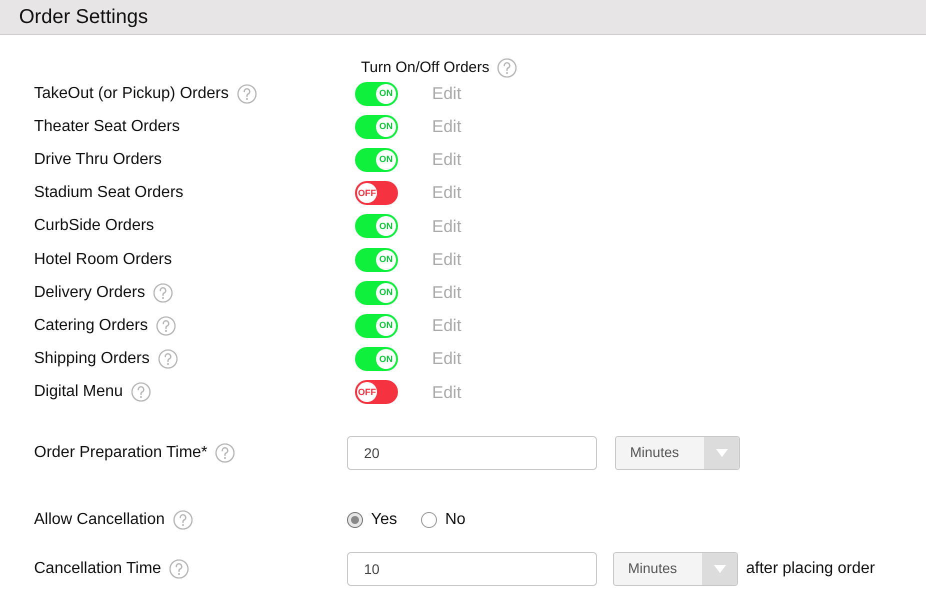  Describe the element at coordinates (472, 569) in the screenshot. I see `input-field: 10` at that location.